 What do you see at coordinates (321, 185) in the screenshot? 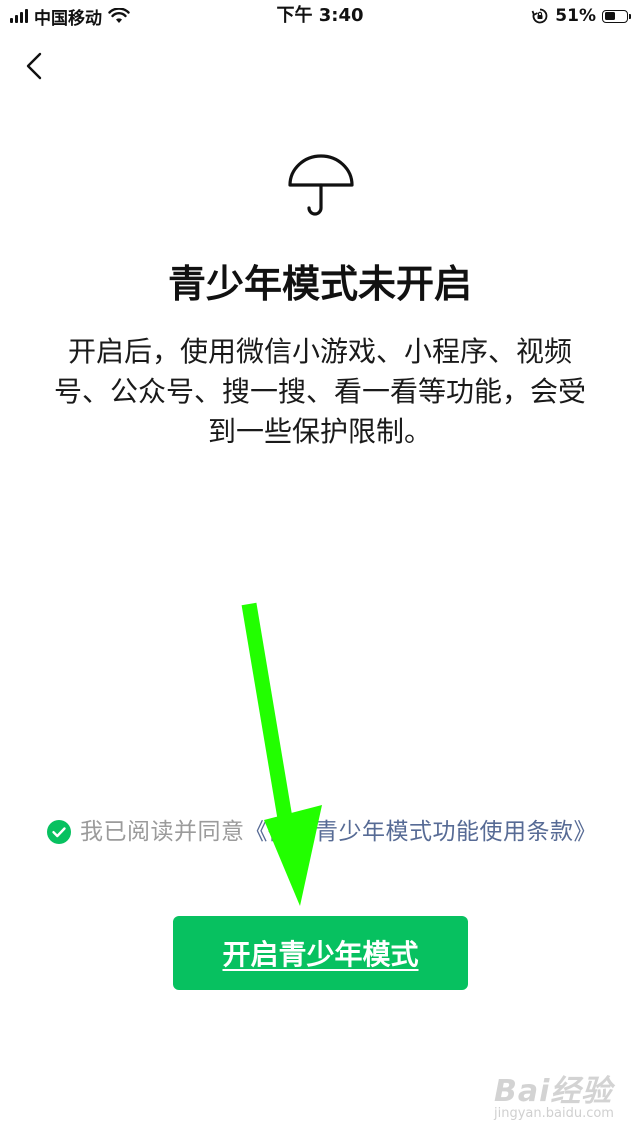
I see `umbrella-icon` at bounding box center [321, 185].